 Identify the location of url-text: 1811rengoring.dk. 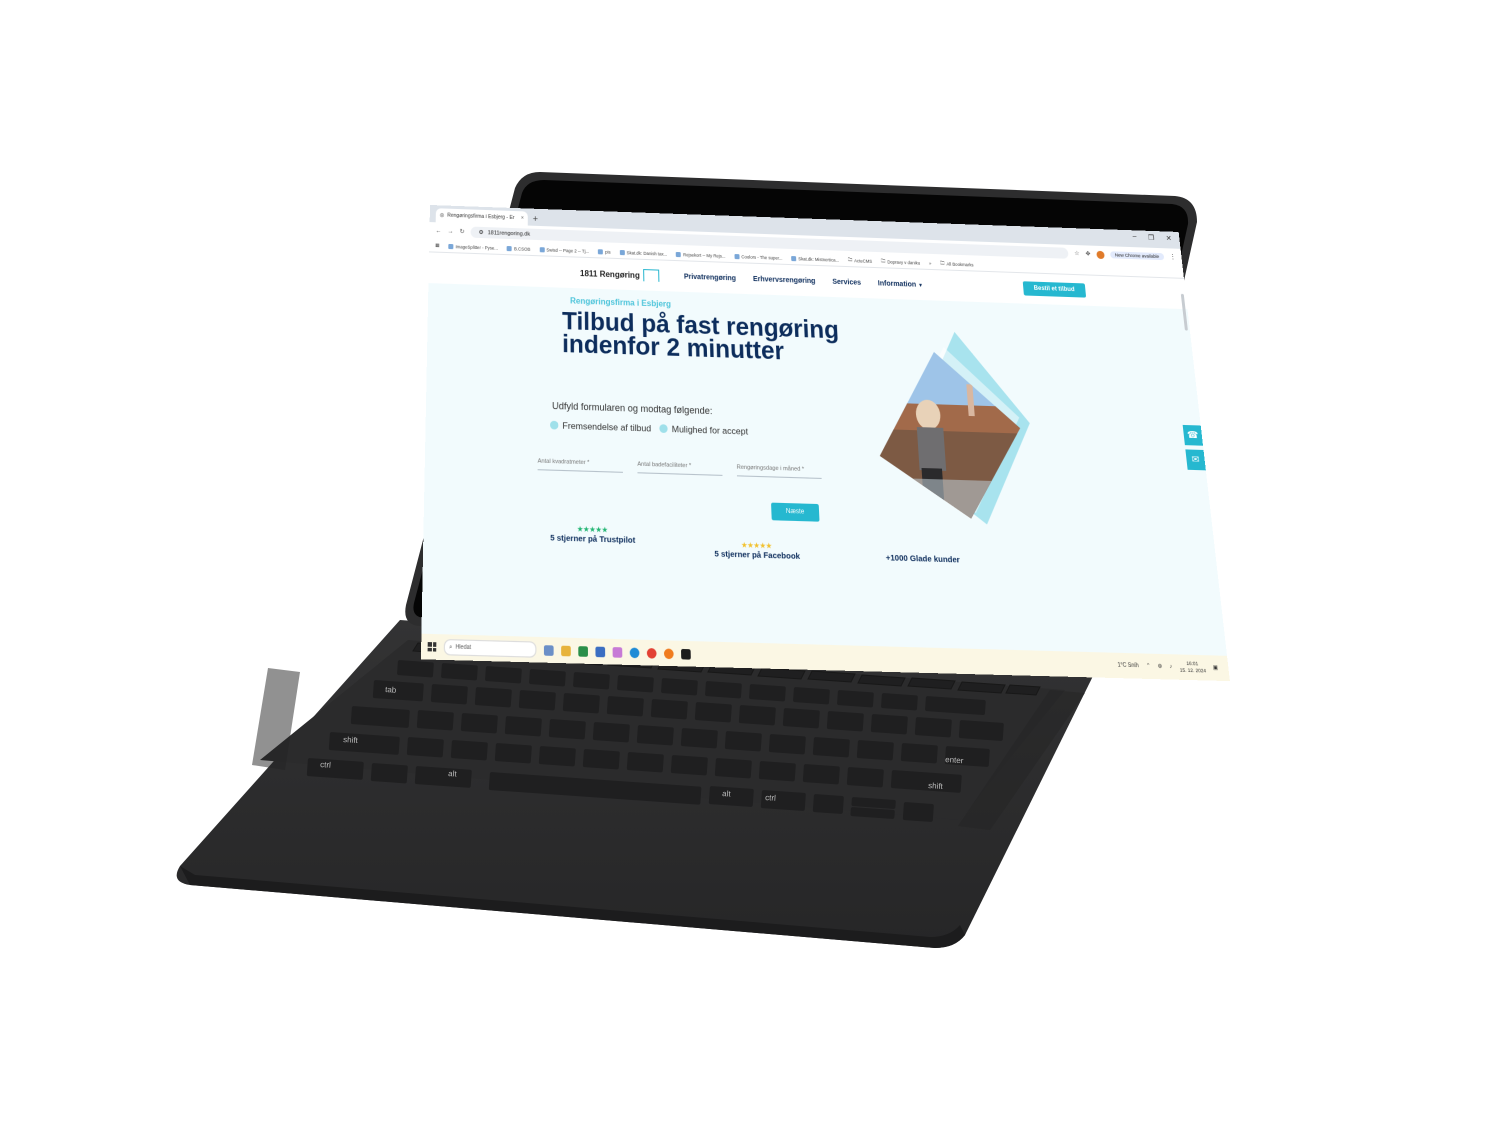
(509, 233).